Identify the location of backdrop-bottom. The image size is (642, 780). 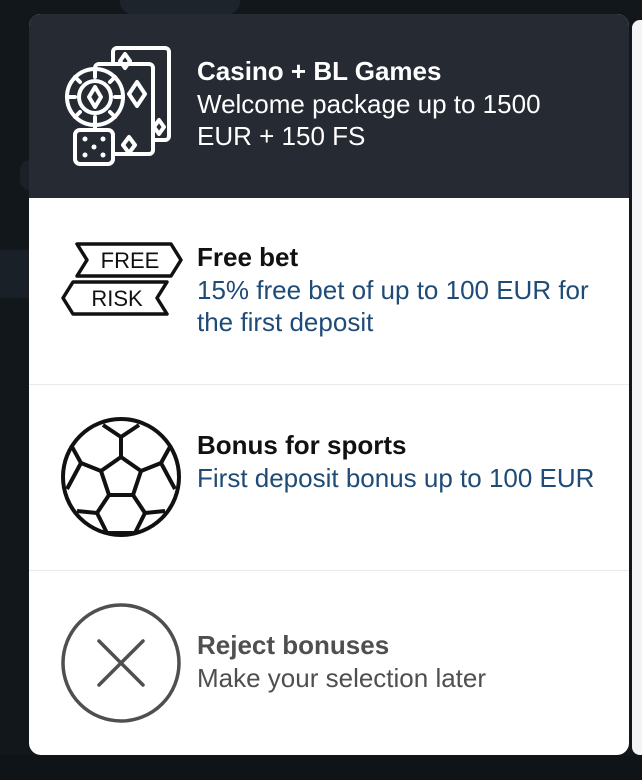
(321, 767).